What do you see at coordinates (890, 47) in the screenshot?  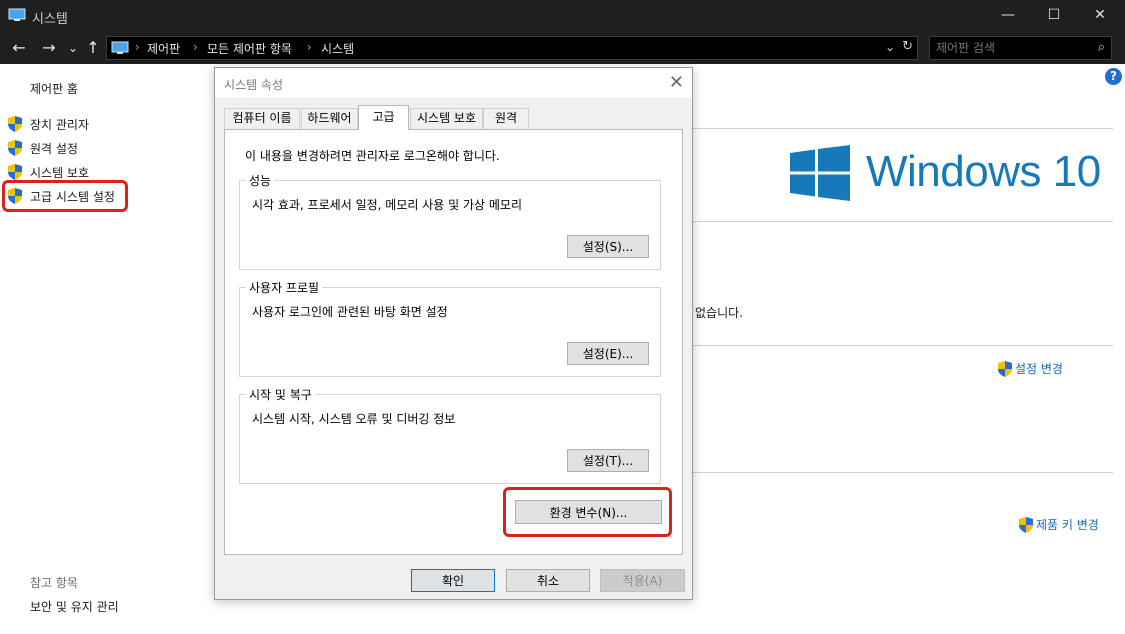 I see `address-dropdown-chevron-icon: ⌄` at bounding box center [890, 47].